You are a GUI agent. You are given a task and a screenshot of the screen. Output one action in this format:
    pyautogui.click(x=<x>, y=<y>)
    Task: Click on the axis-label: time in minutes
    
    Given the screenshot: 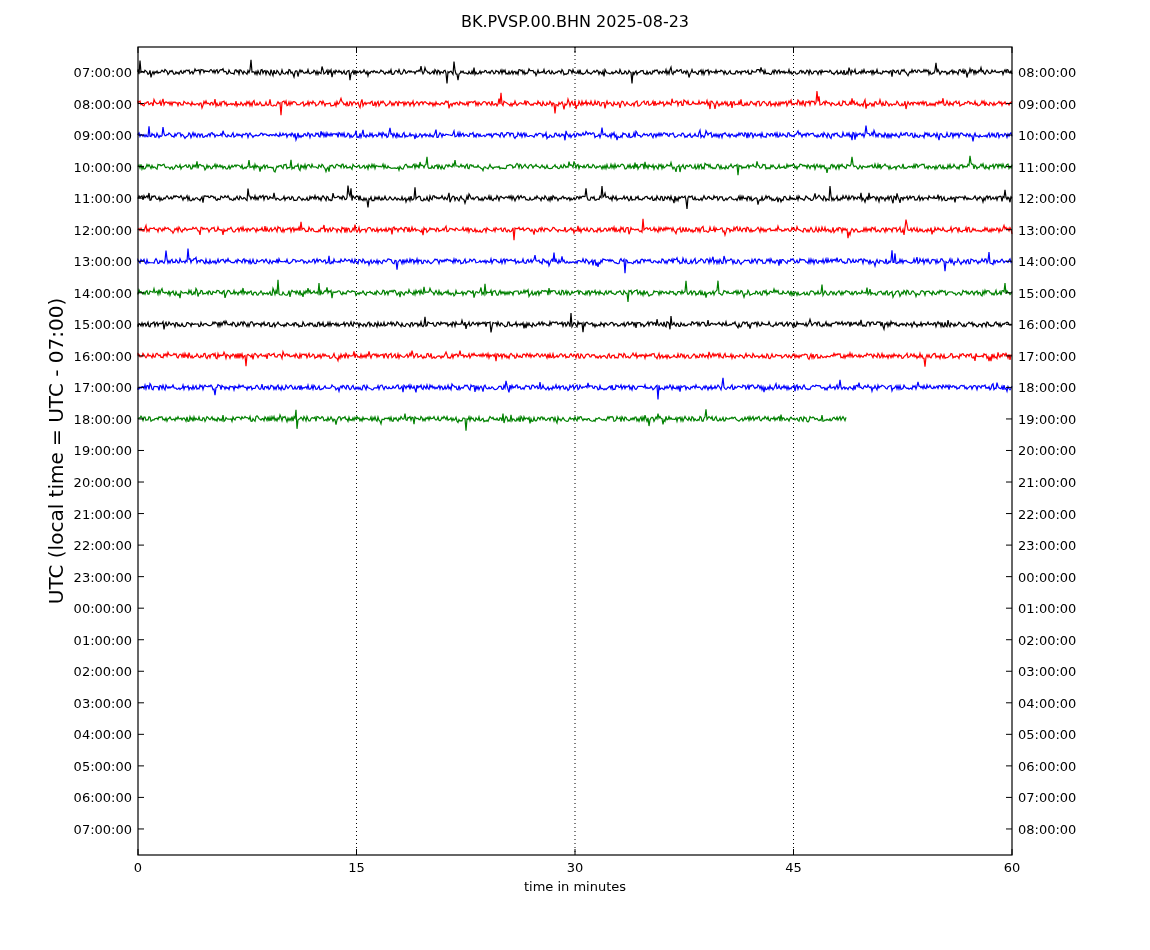 What is the action you would take?
    pyautogui.click(x=575, y=886)
    